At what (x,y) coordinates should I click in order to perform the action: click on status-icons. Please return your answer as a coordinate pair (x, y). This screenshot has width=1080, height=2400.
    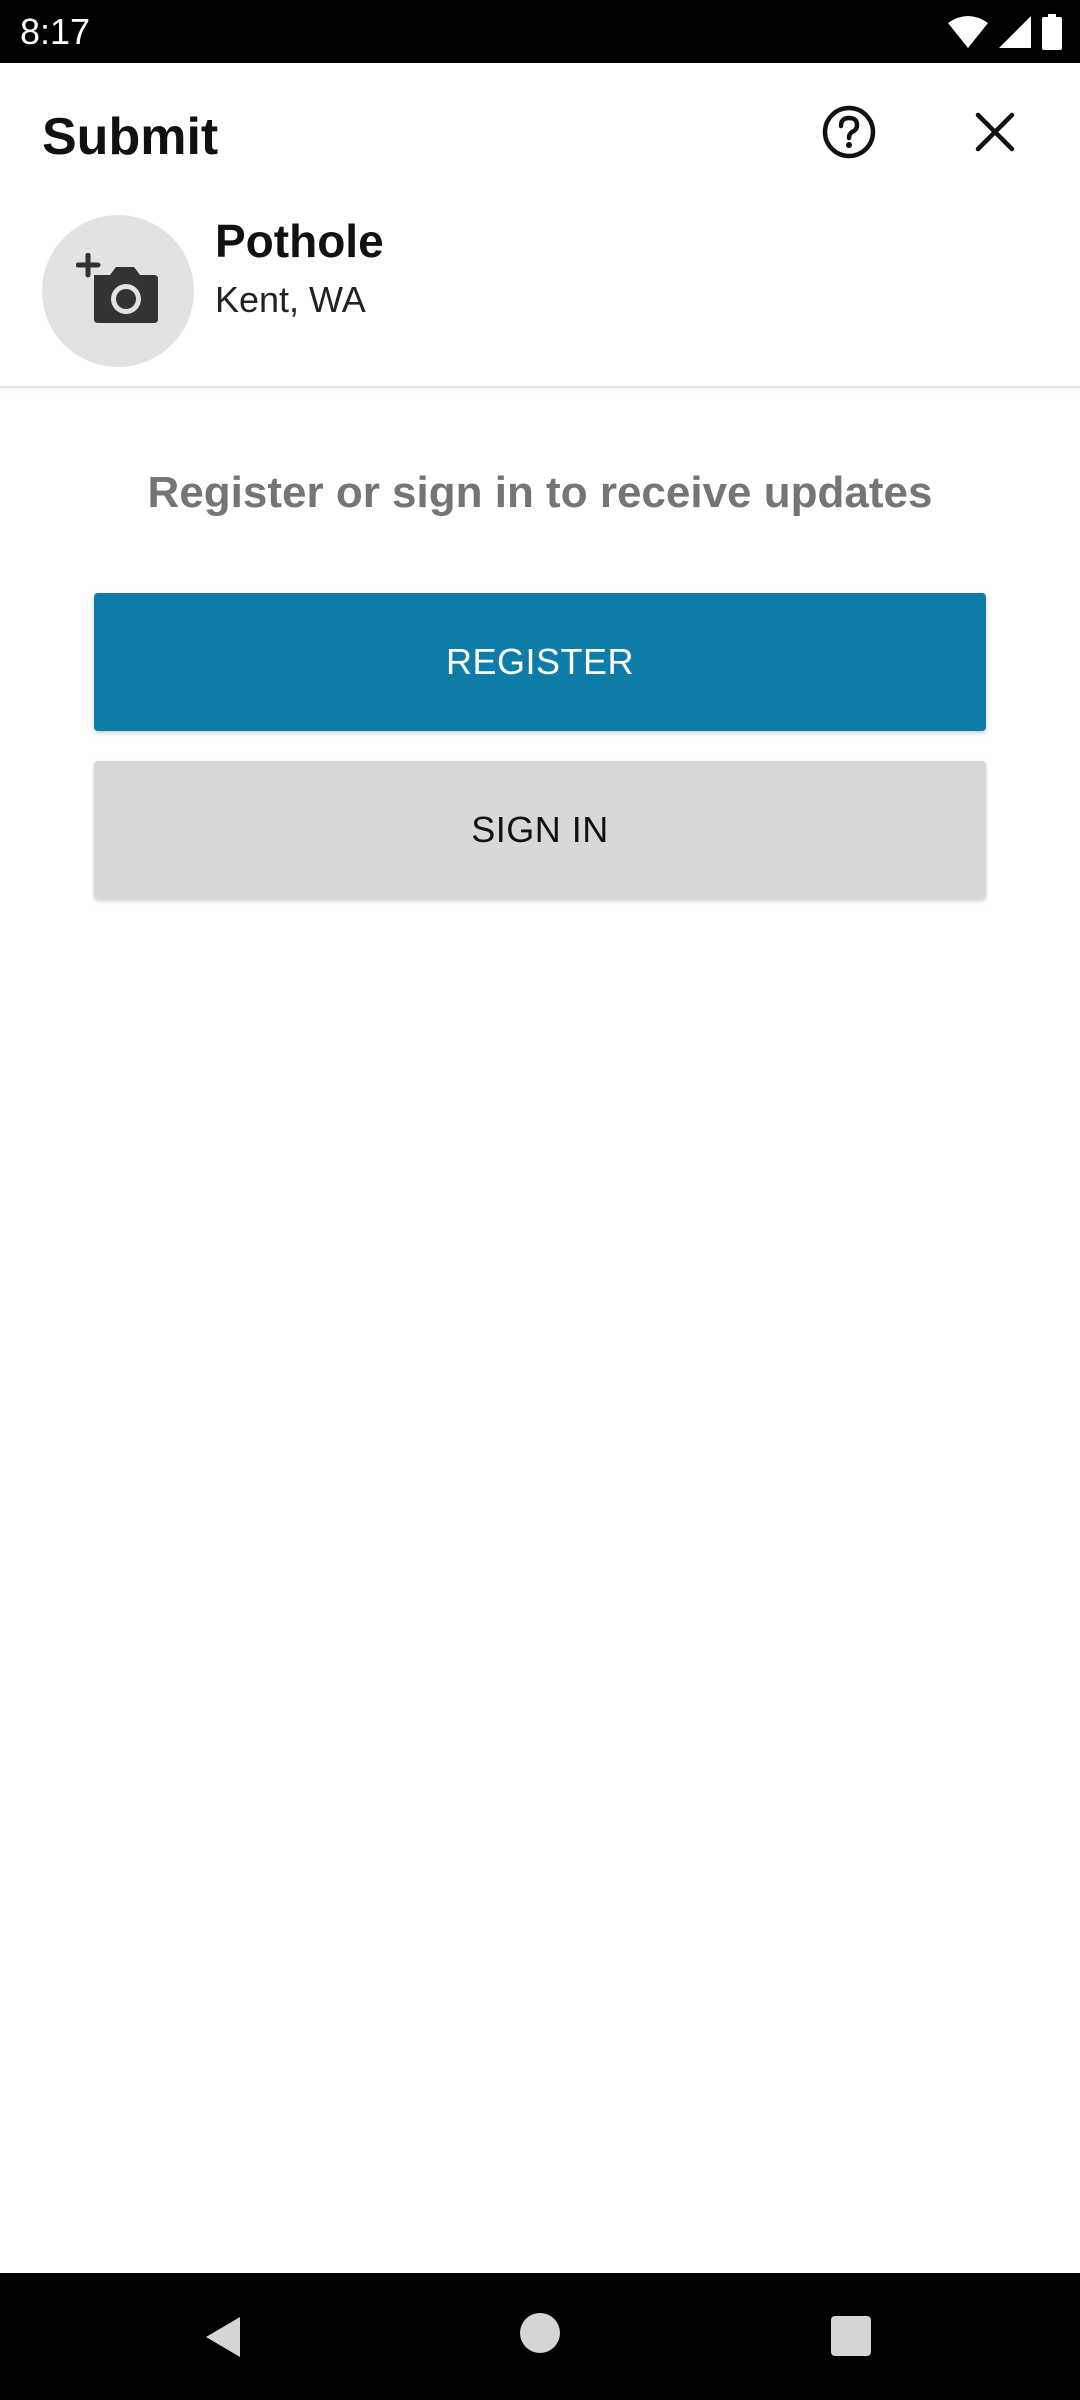
    Looking at the image, I should click on (1005, 32).